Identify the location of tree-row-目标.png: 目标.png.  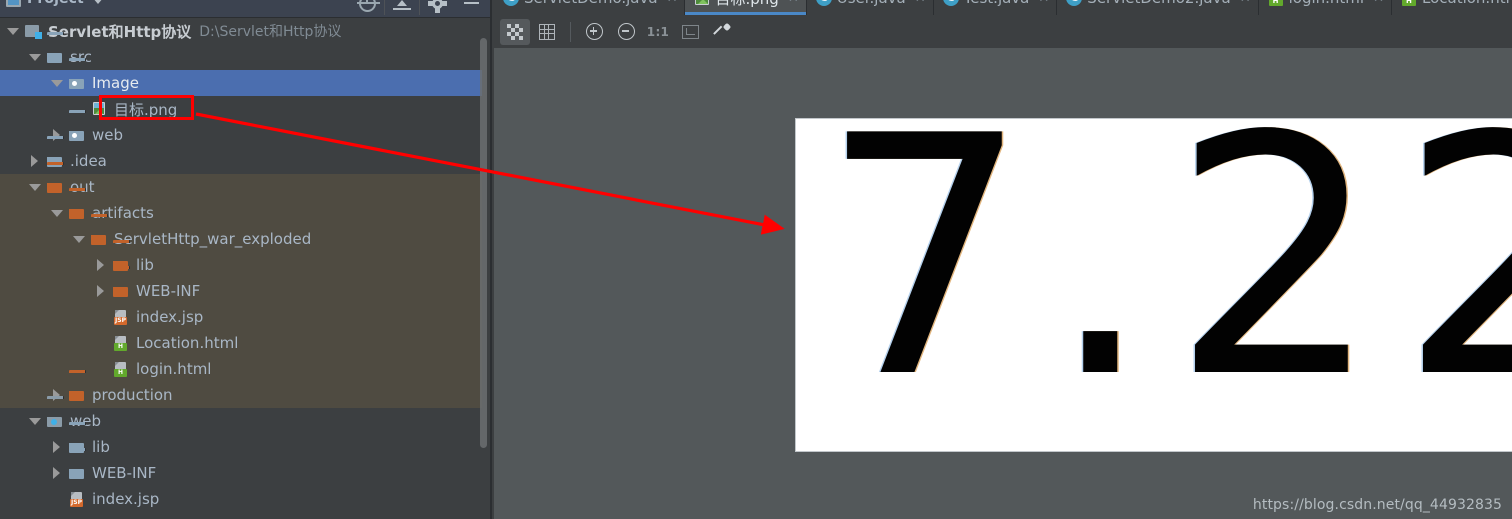
(241, 109).